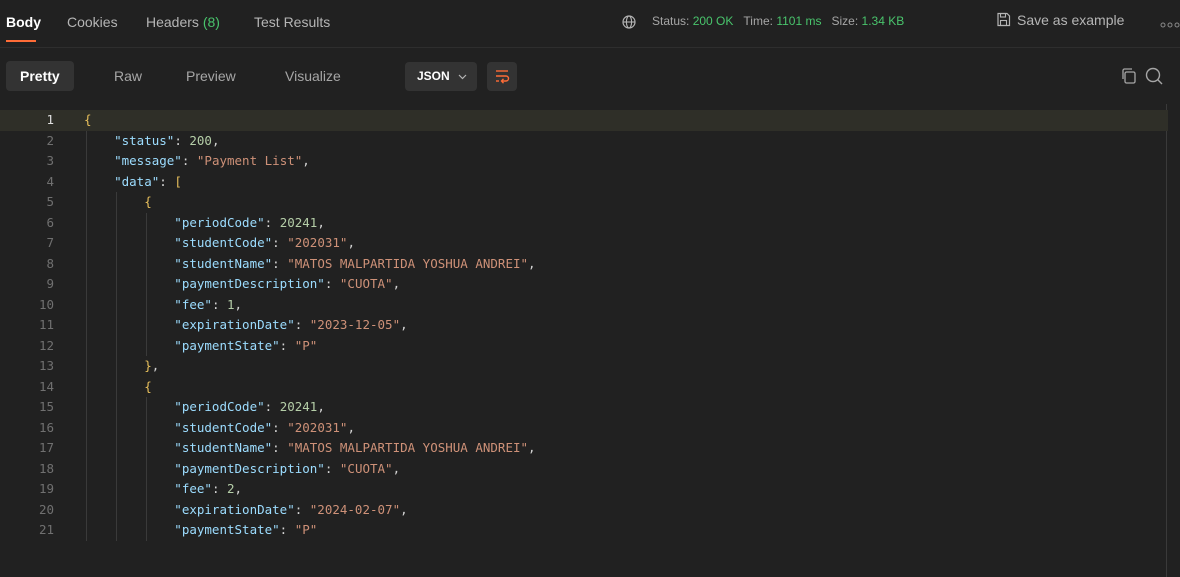 The width and height of the screenshot is (1180, 577). I want to click on time-label: Time:, so click(758, 21).